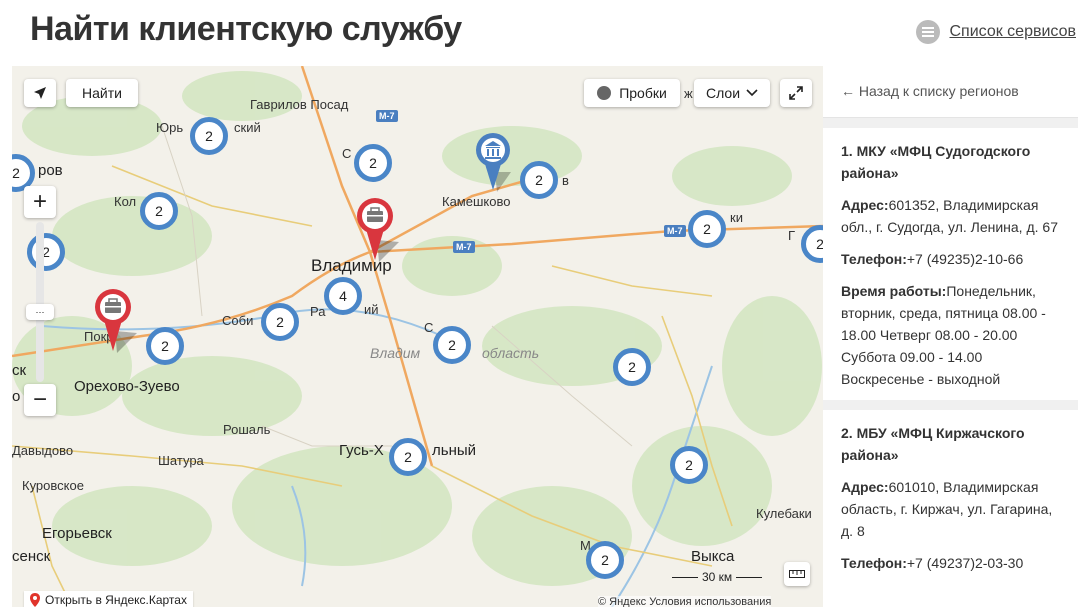 This screenshot has height=607, width=1078. Describe the element at coordinates (246, 29) in the screenshot. I see `page-title: Найти клиентскую службу` at that location.